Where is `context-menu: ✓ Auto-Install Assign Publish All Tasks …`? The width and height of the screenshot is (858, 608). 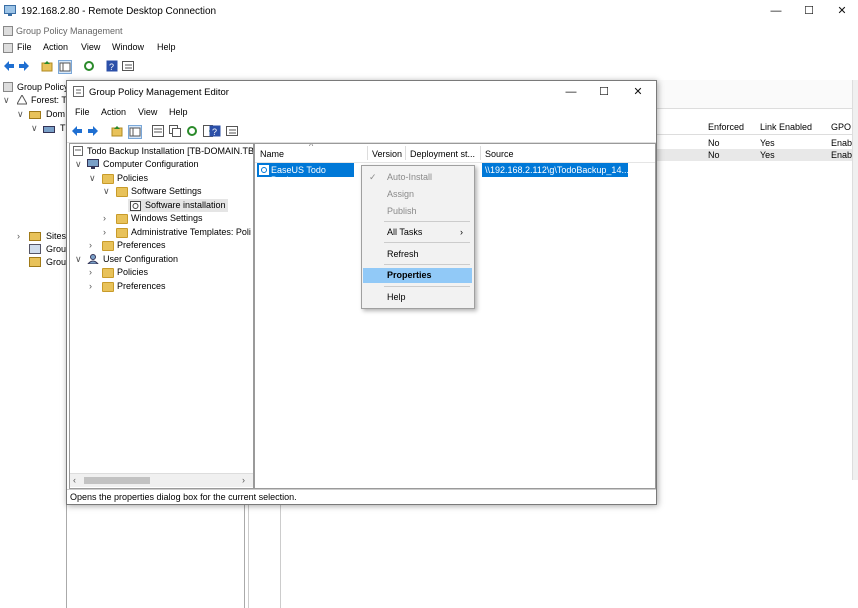 context-menu: ✓ Auto-Install Assign Publish All Tasks … is located at coordinates (418, 237).